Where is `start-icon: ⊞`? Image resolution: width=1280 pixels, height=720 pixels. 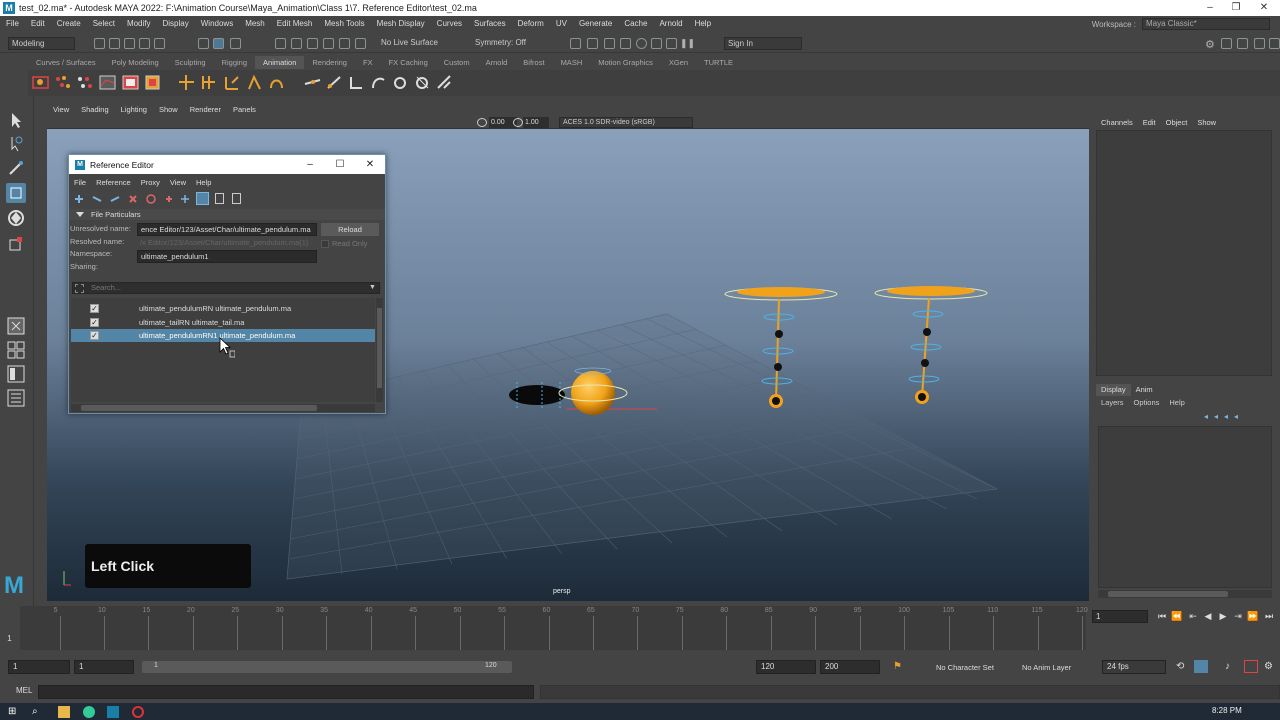 start-icon: ⊞ is located at coordinates (14, 712).